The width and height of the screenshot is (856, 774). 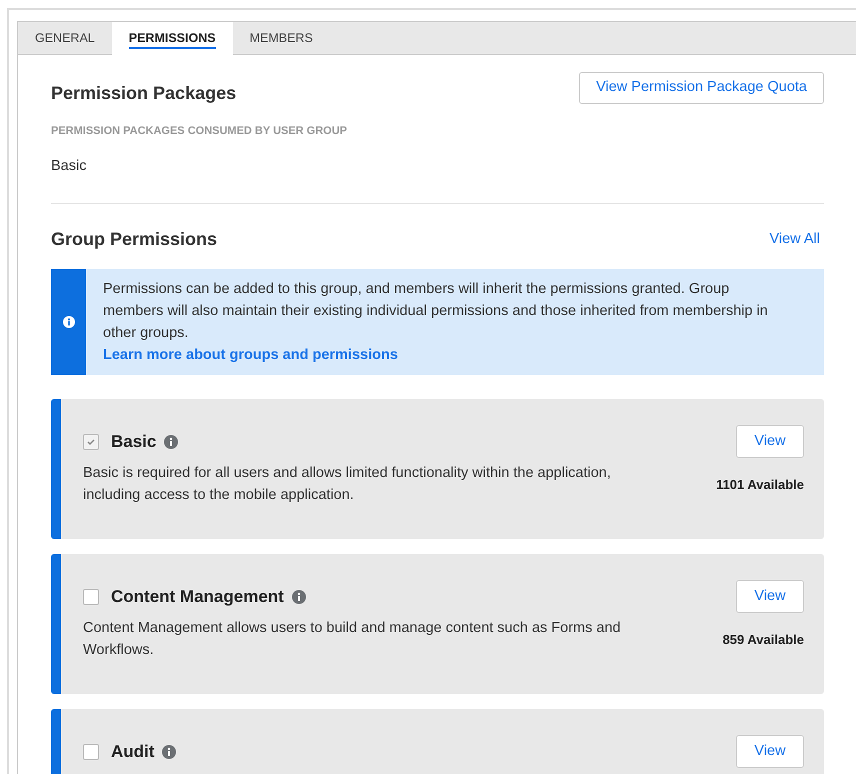 I want to click on learn-more-link: Learn more about groups and permissions, so click(x=250, y=355).